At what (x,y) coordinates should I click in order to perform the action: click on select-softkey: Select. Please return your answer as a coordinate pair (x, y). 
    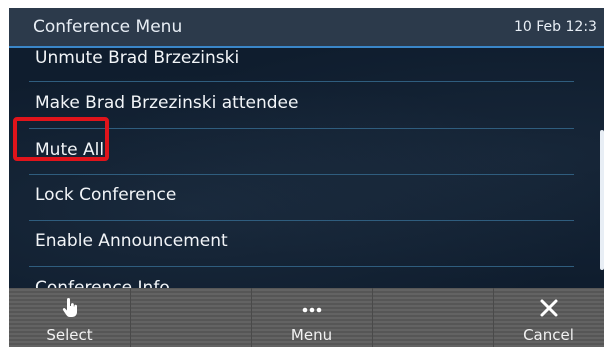
    Looking at the image, I should click on (70, 317).